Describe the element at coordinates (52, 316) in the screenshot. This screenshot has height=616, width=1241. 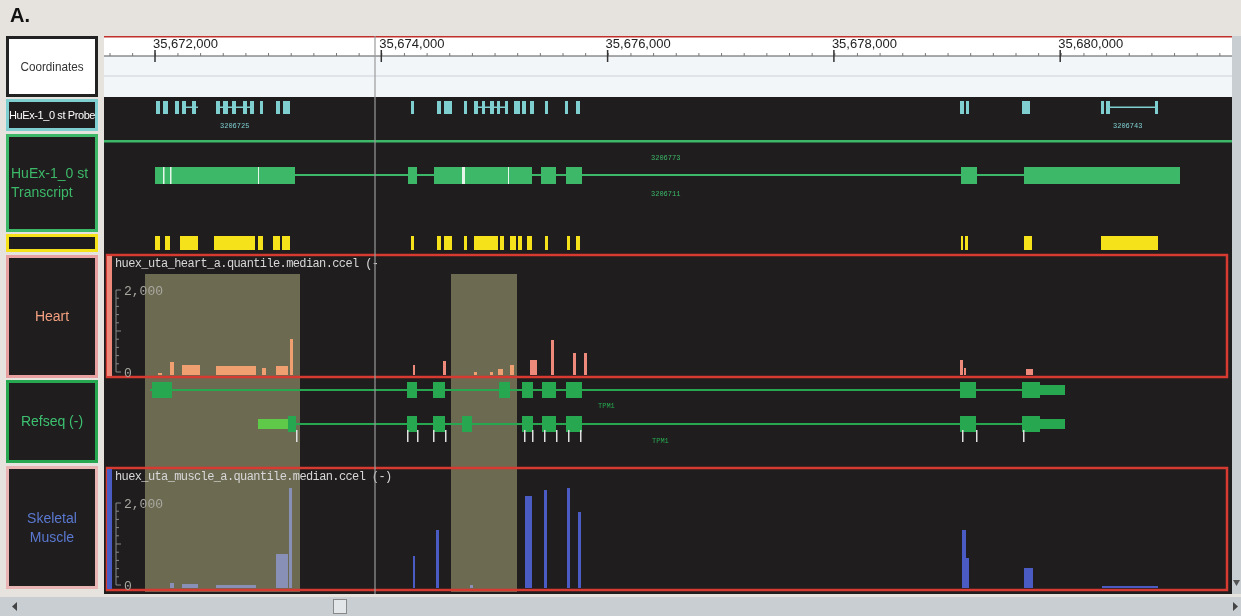
I see `track-label: Heart` at that location.